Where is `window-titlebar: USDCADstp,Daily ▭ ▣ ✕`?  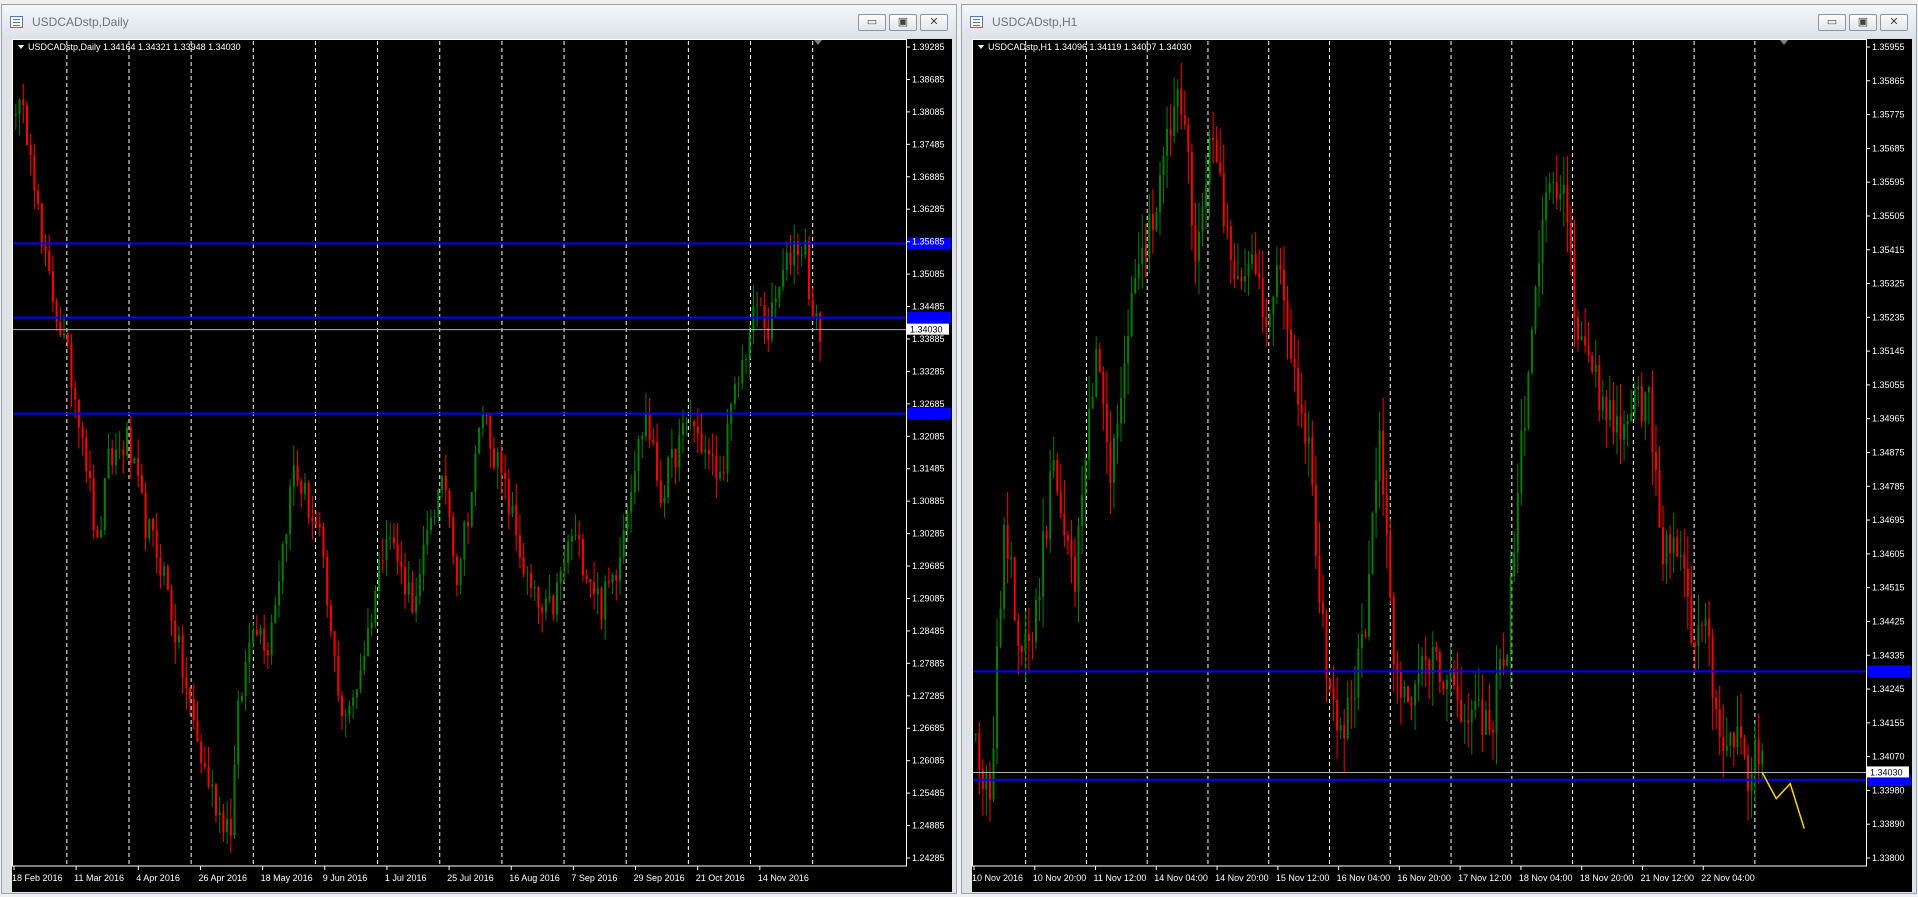 window-titlebar: USDCADstp,Daily ▭ ▣ ✕ is located at coordinates (479, 22).